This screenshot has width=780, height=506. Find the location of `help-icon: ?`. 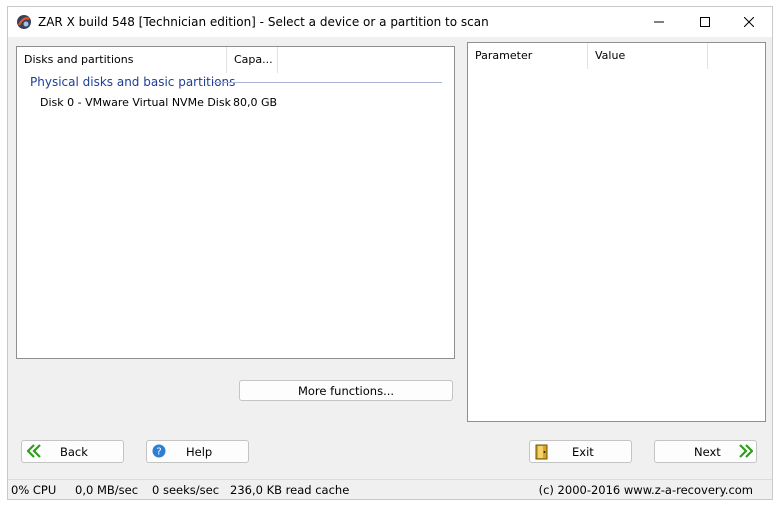

help-icon: ? is located at coordinates (159, 451).